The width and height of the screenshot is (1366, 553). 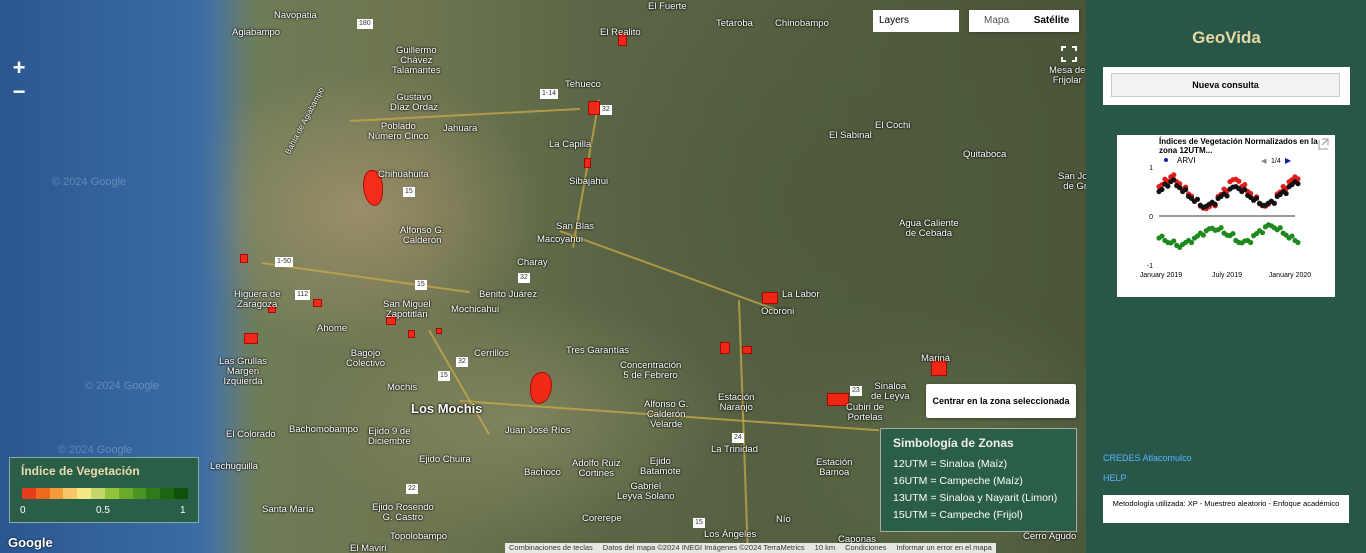 I want to click on place-label: Las Grullas Margen Izquierda, so click(x=243, y=371).